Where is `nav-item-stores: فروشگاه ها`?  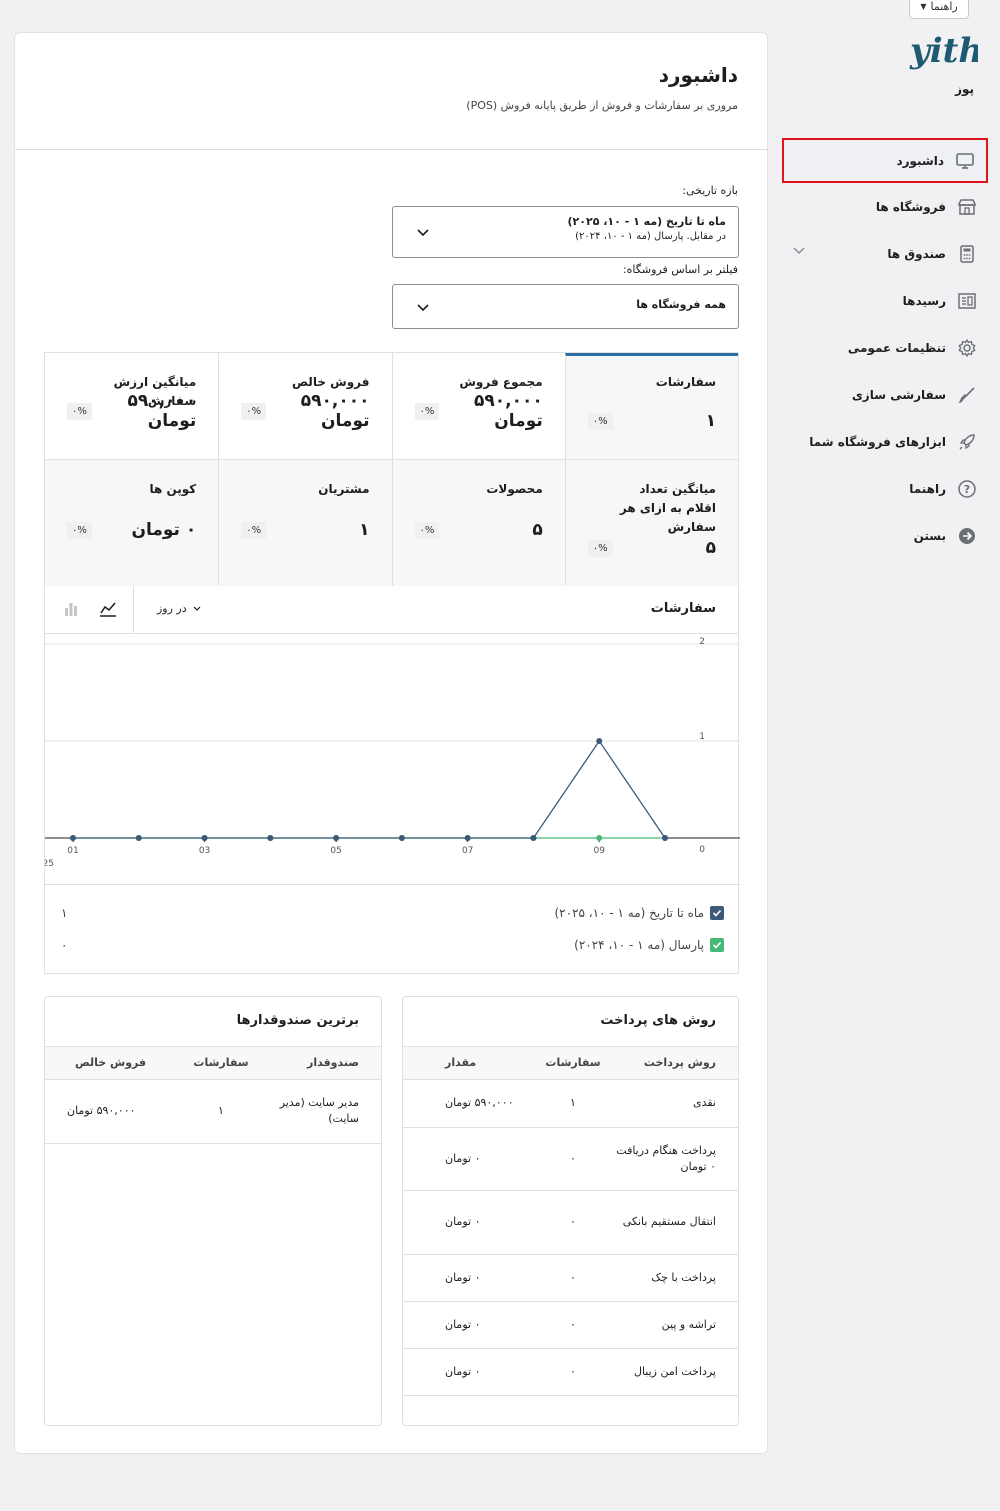 nav-item-stores: فروشگاه ها is located at coordinates (885, 206).